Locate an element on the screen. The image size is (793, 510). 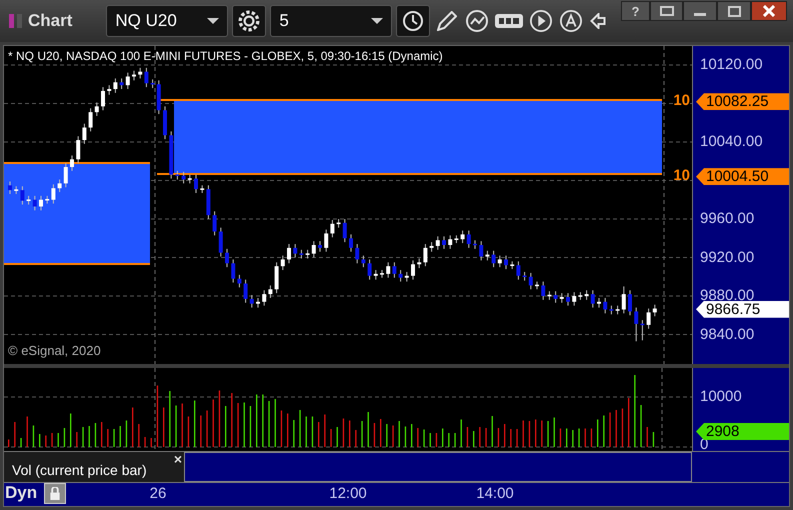
price-tag: 10004.50 is located at coordinates (742, 177).